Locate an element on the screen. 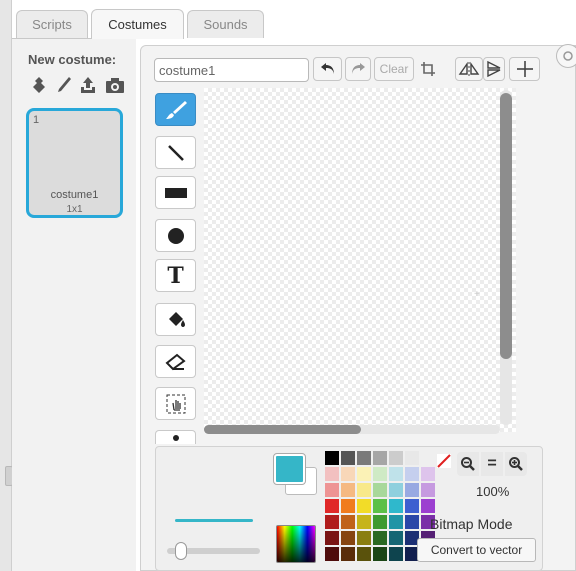 Image resolution: width=576 pixels, height=571 pixels. line-tool is located at coordinates (175, 152).